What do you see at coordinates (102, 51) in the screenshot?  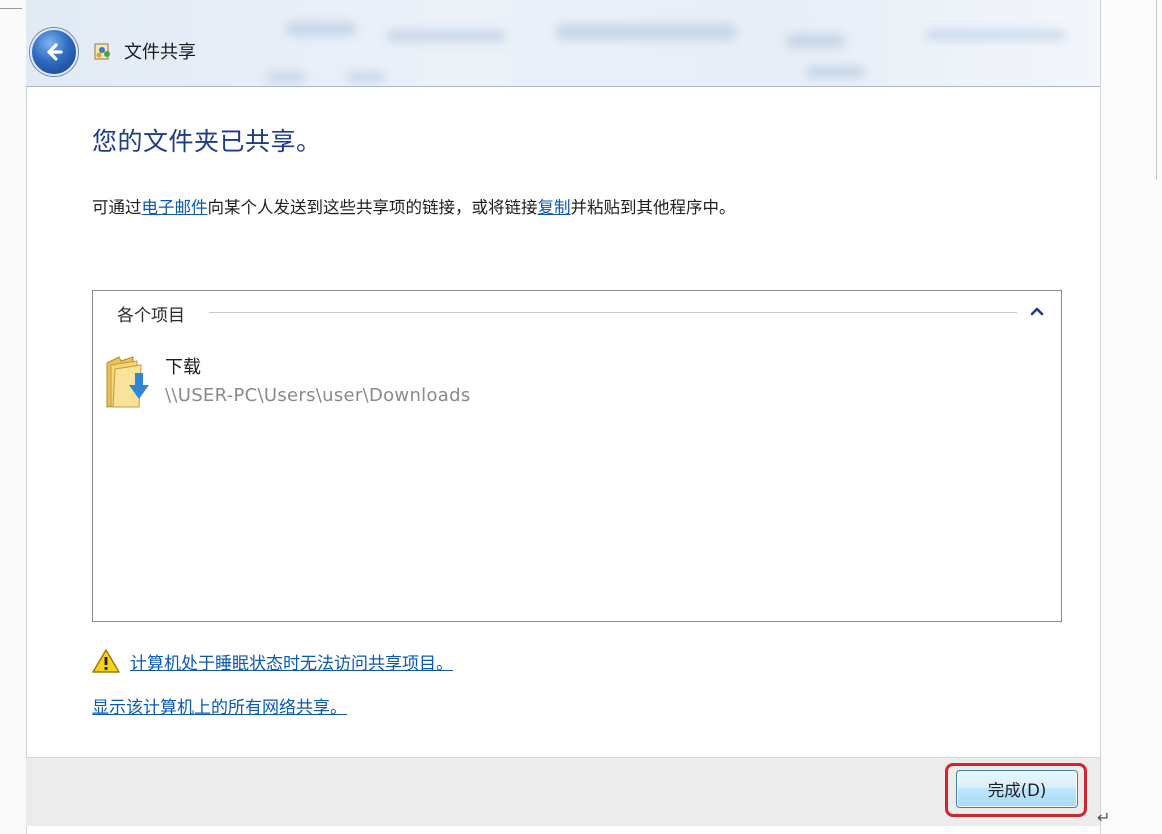 I see `file-sharing-icon` at bounding box center [102, 51].